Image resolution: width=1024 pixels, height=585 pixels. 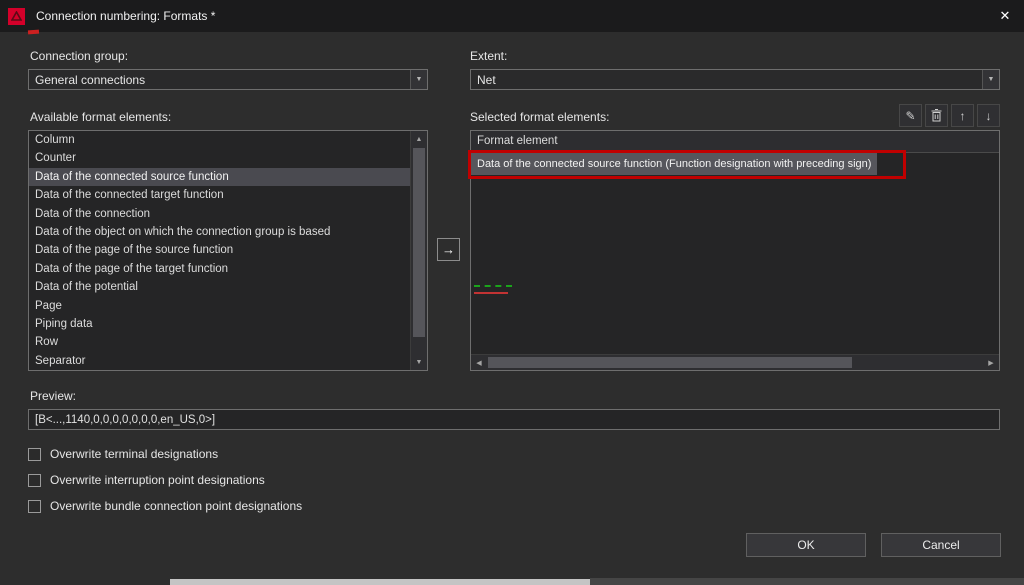 I want to click on list-item: Row, so click(x=219, y=342).